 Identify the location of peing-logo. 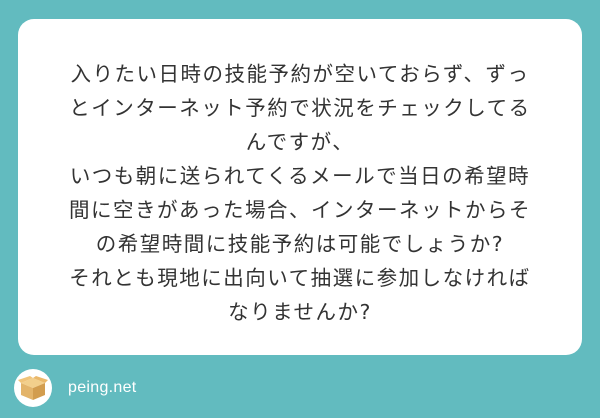
(33, 388).